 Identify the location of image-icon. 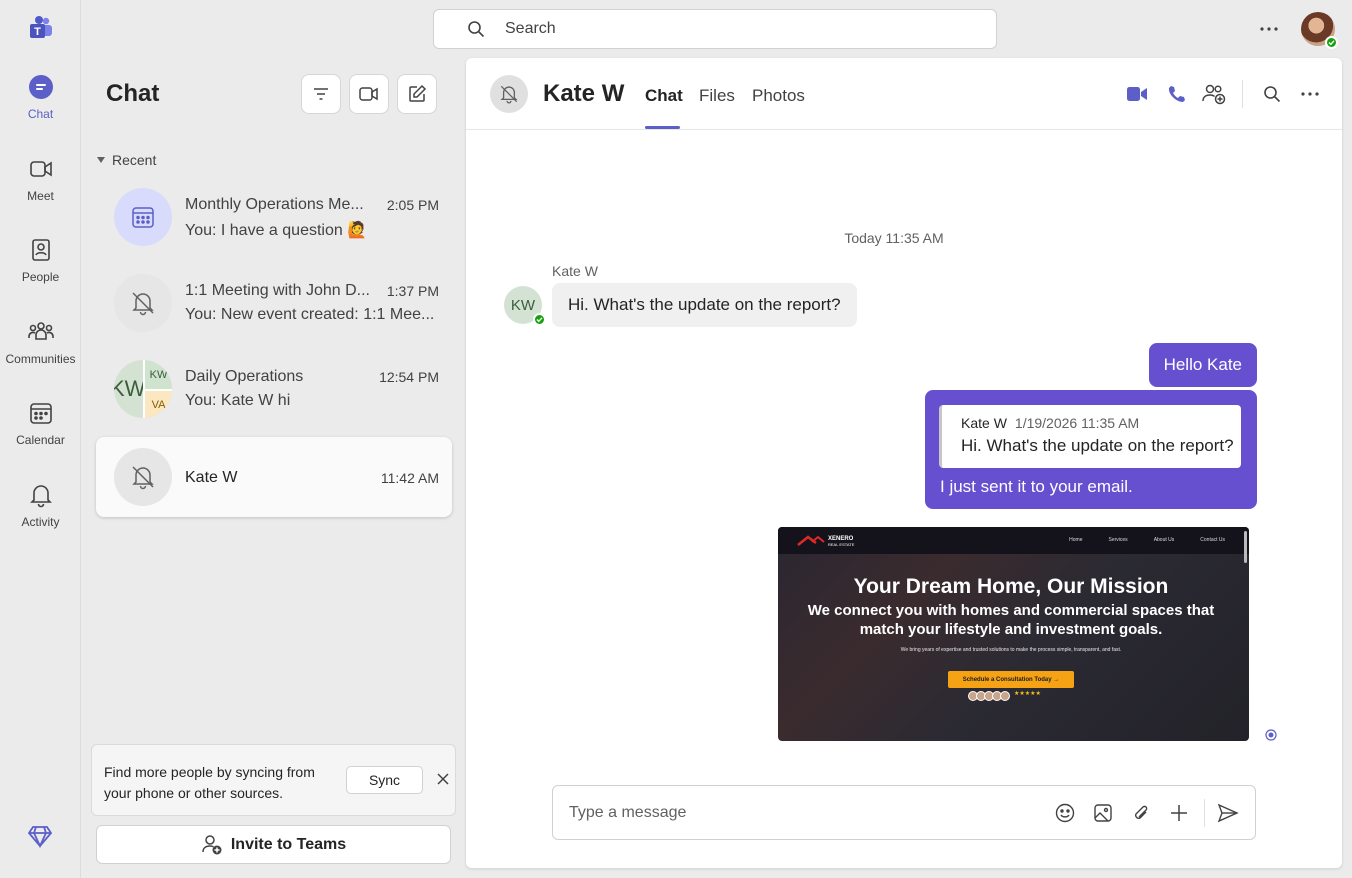
(1103, 813).